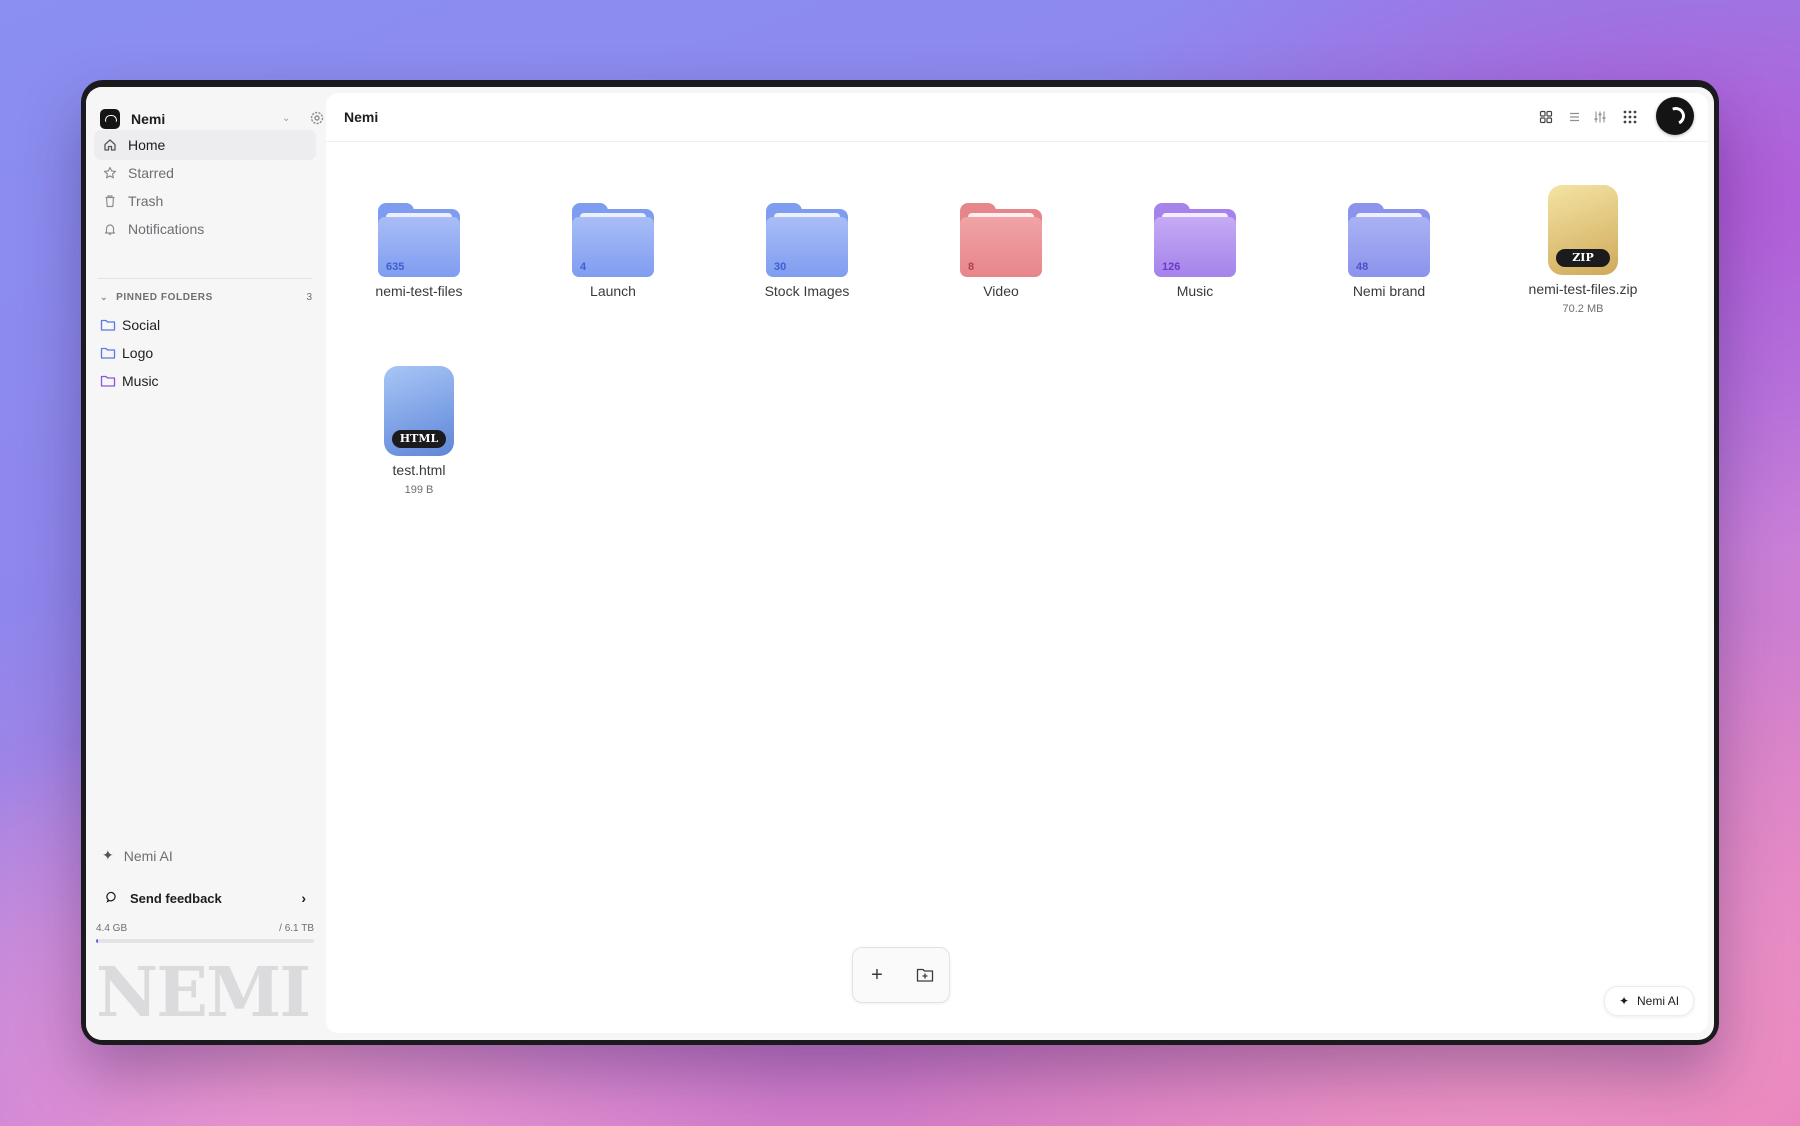 The height and width of the screenshot is (1126, 1800). I want to click on workspace-name: Nemi, so click(148, 119).